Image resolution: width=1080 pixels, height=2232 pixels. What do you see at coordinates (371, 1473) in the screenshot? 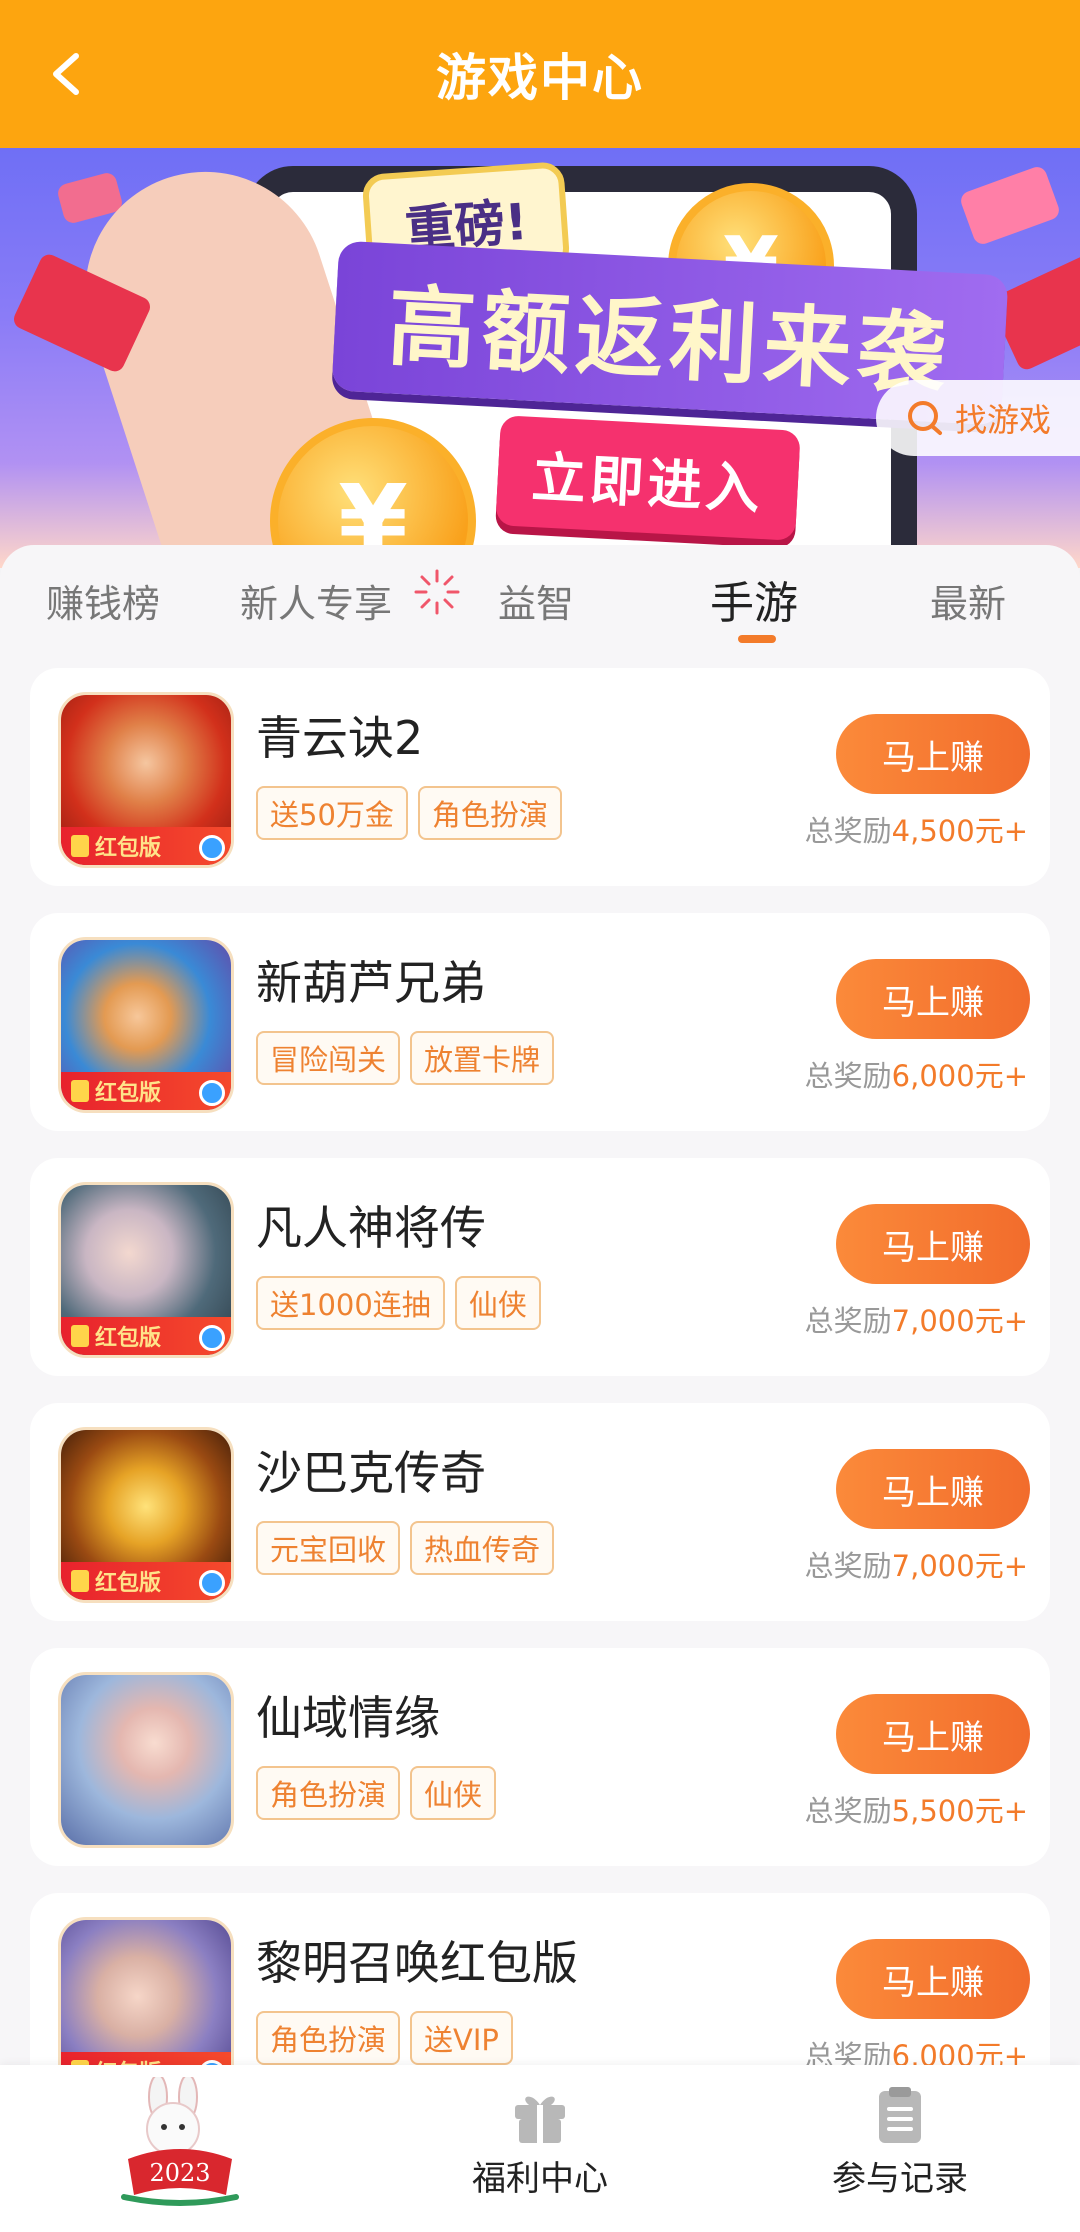
I see `game-name: 沙巴克传奇` at bounding box center [371, 1473].